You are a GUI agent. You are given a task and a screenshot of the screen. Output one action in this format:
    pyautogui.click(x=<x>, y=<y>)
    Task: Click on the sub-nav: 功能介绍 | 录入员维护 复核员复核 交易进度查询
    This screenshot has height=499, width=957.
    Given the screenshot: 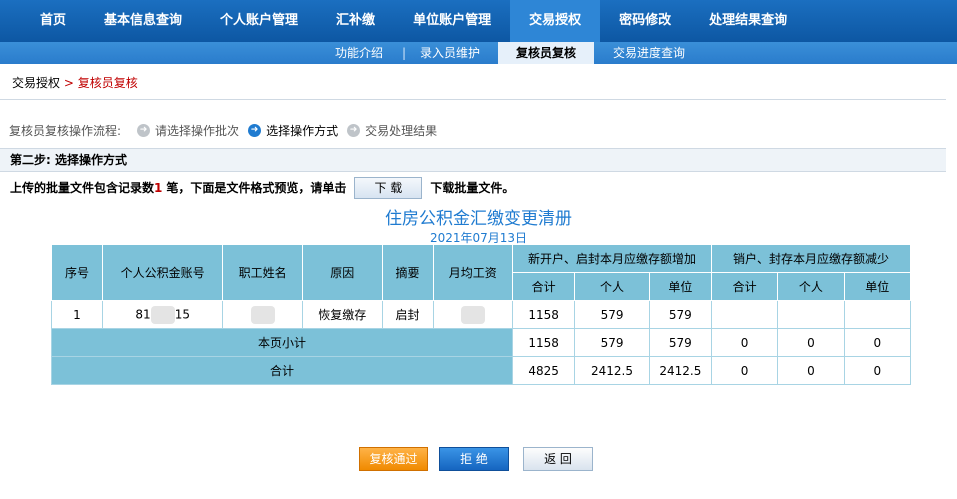 What is the action you would take?
    pyautogui.click(x=478, y=53)
    